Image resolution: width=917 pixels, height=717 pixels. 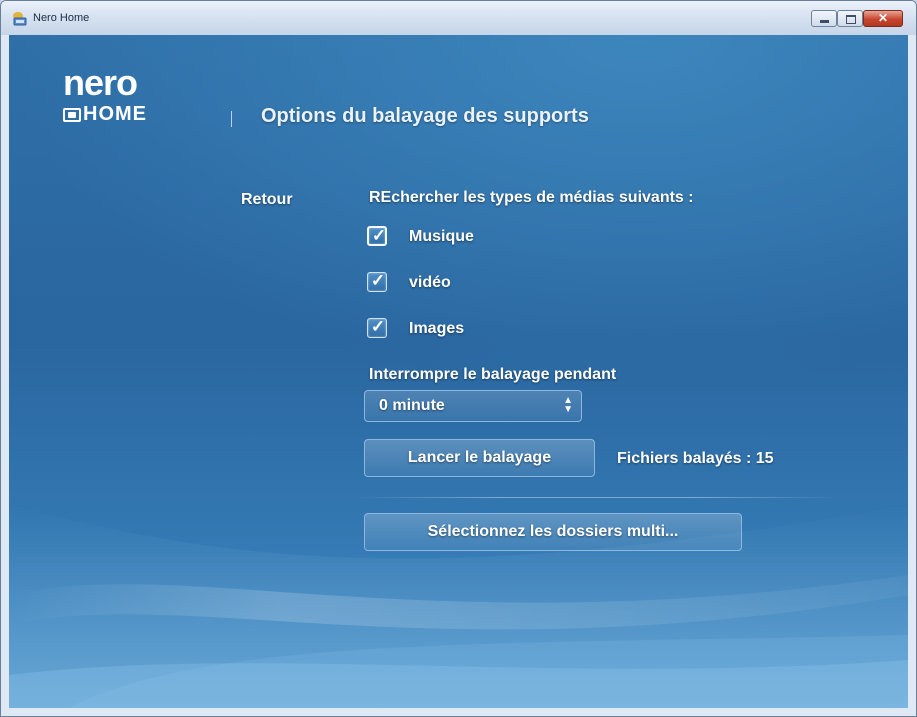 I want to click on maximize-button, so click(x=850, y=18).